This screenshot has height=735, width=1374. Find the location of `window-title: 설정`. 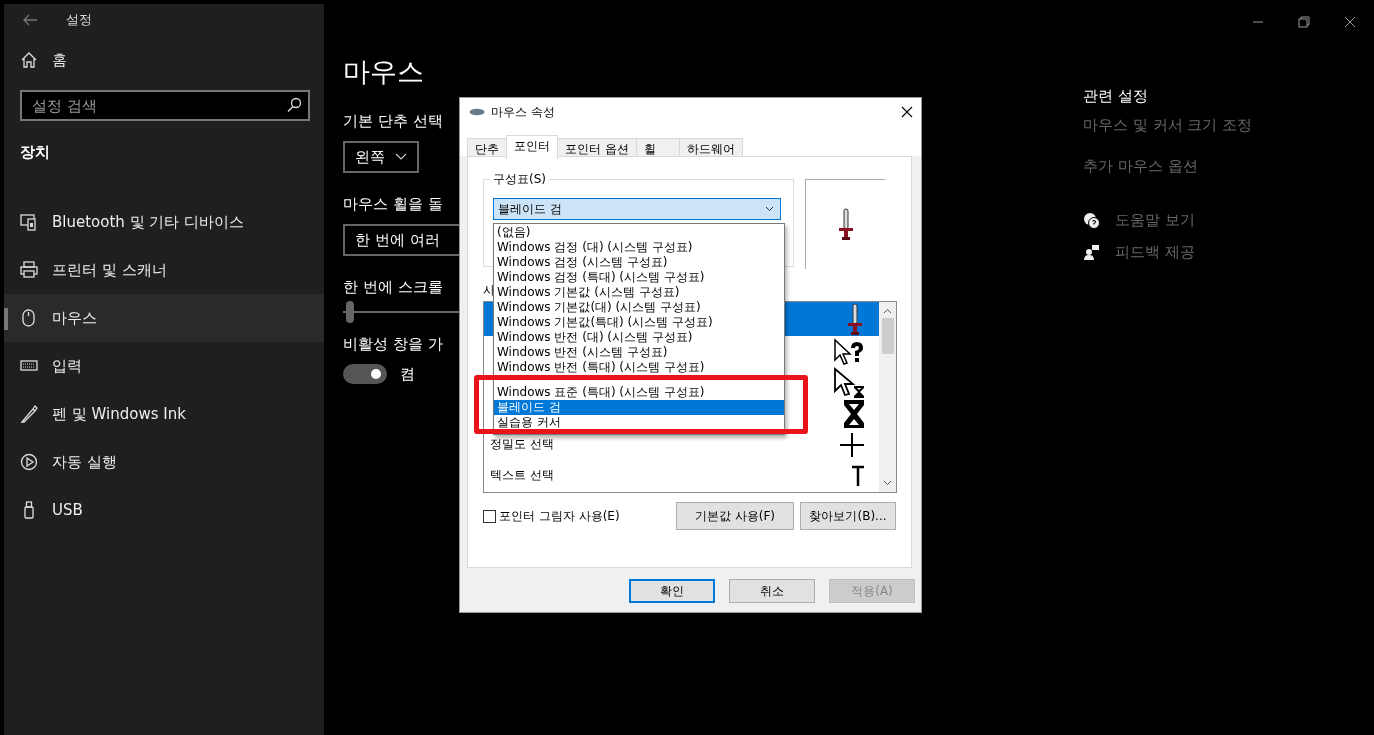

window-title: 설정 is located at coordinates (79, 20).